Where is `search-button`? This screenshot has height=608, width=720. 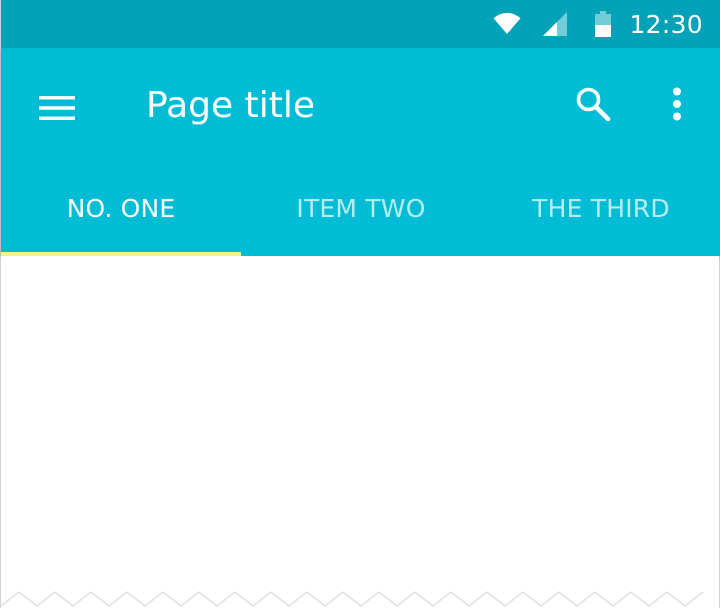
search-button is located at coordinates (593, 104).